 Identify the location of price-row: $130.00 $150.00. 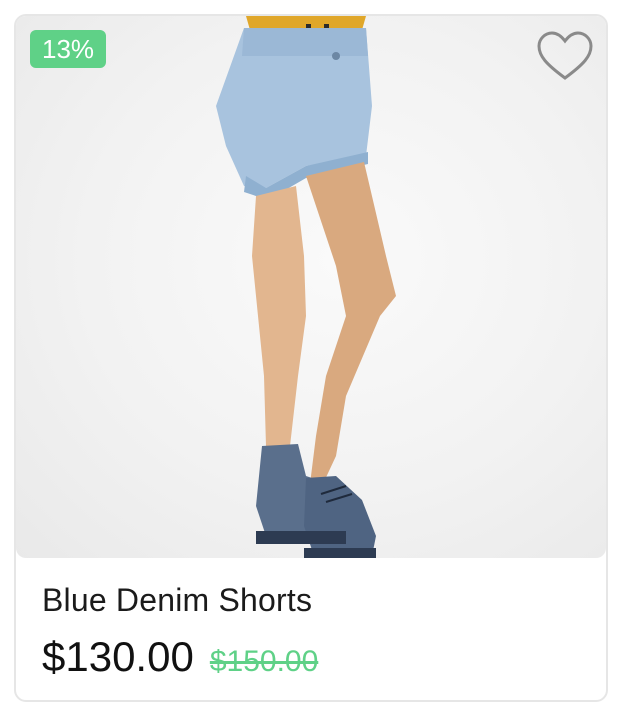
(311, 657).